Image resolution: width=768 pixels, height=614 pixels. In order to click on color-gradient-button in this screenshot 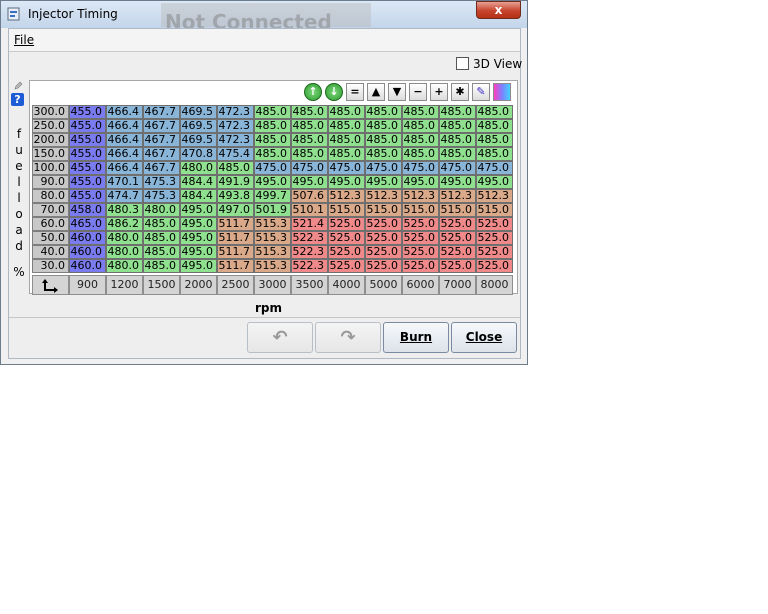, I will do `click(502, 92)`.